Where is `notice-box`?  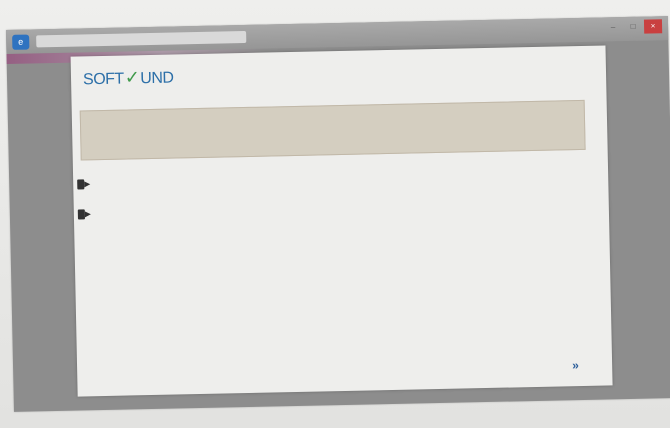 notice-box is located at coordinates (332, 130).